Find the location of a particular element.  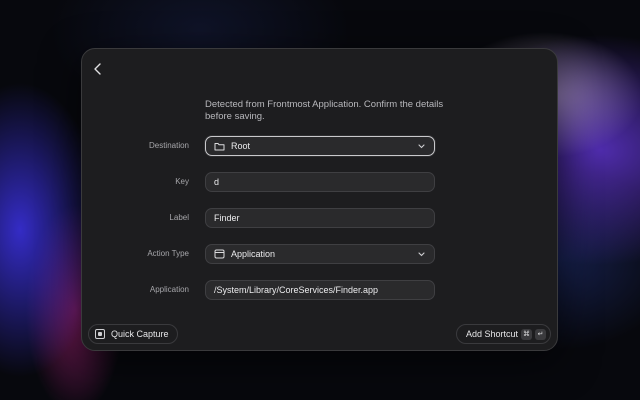

key-label: Key is located at coordinates (182, 181).